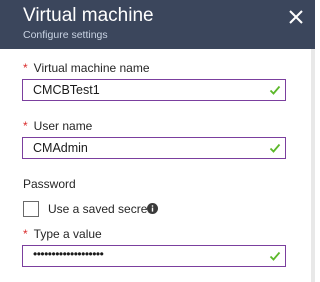 Image resolution: width=320 pixels, height=282 pixels. What do you see at coordinates (58, 126) in the screenshot?
I see `user-name-label: * User name` at bounding box center [58, 126].